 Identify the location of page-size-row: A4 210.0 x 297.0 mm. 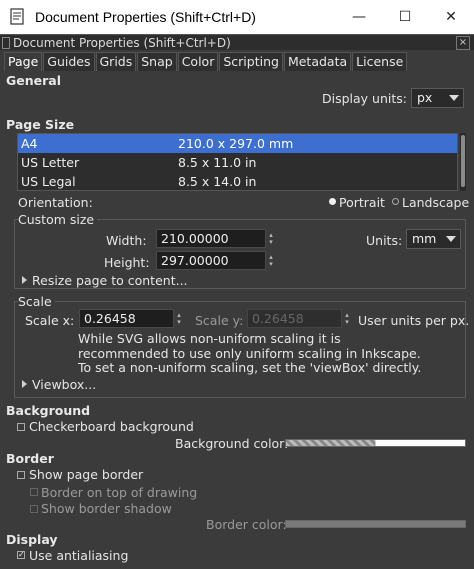
(237, 143).